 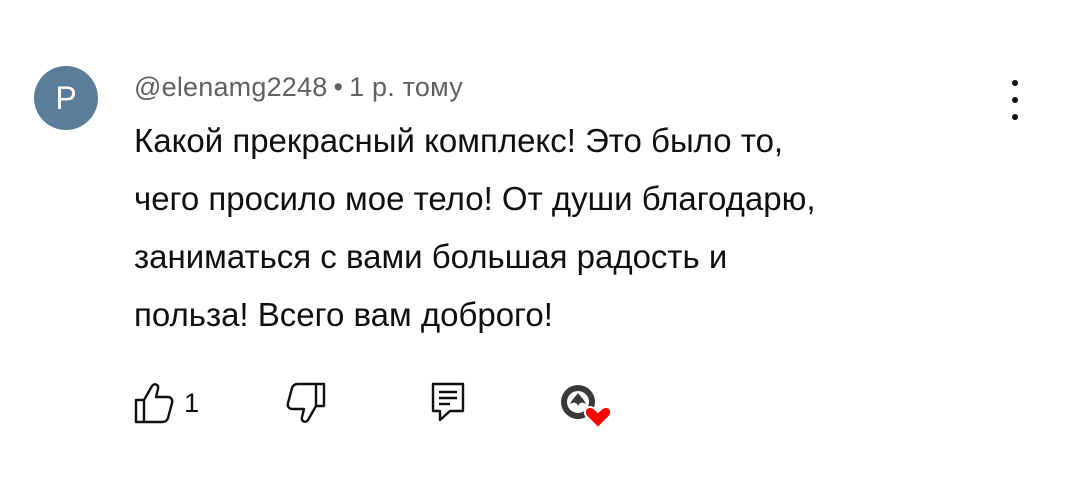 I want to click on creator-heart-icon, so click(x=586, y=406).